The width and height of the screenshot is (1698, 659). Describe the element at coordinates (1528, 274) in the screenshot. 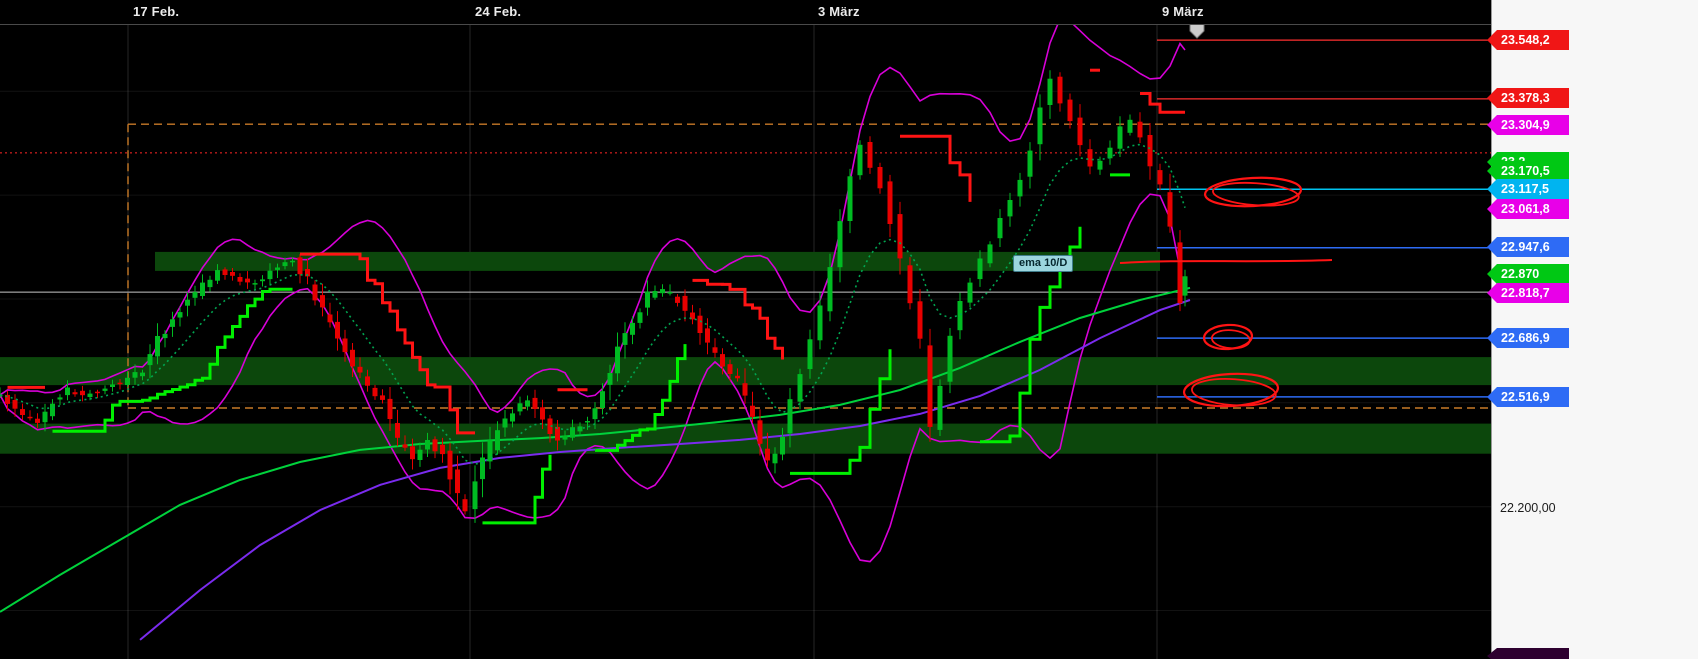

I see `price-tag: 22.870` at that location.